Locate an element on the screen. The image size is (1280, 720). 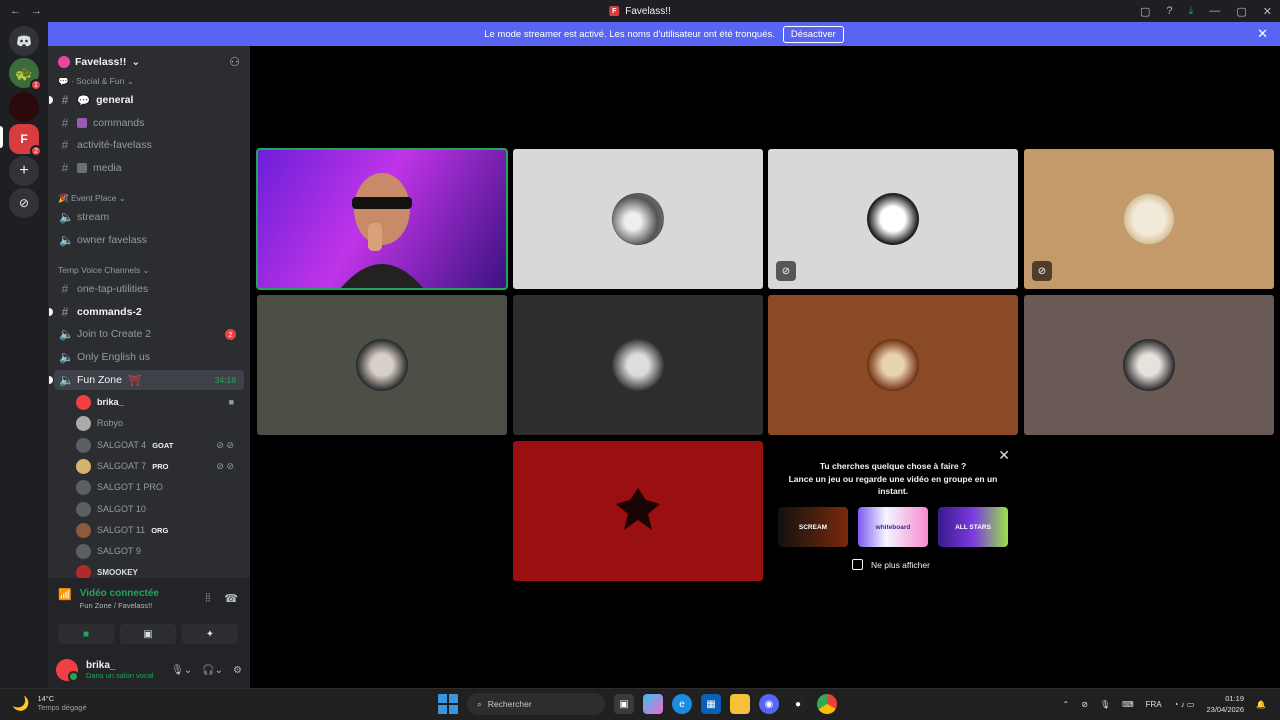
weather-widget: 🌙 14°C Temps dégagé is located at coordinates (49, 703).